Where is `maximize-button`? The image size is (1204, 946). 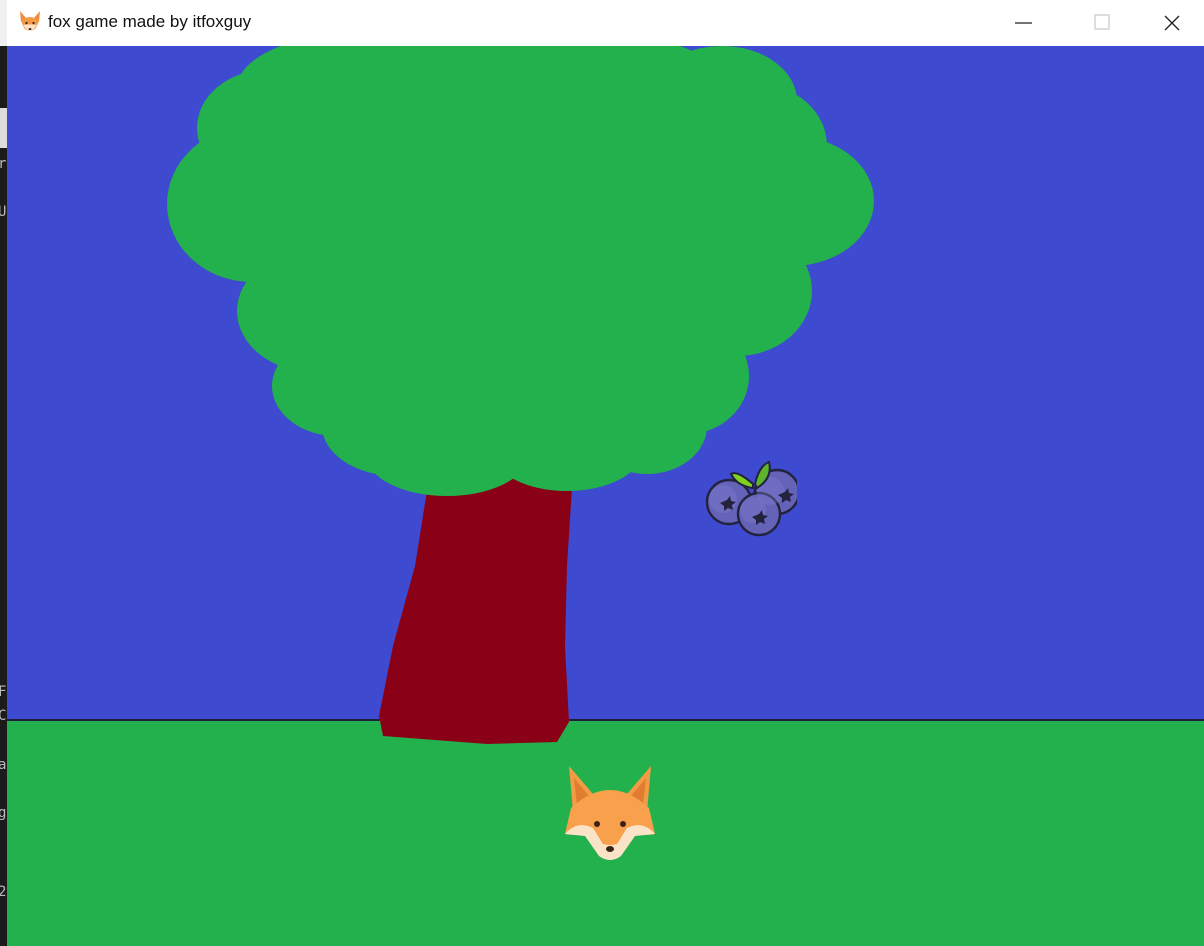
maximize-button is located at coordinates (1102, 23).